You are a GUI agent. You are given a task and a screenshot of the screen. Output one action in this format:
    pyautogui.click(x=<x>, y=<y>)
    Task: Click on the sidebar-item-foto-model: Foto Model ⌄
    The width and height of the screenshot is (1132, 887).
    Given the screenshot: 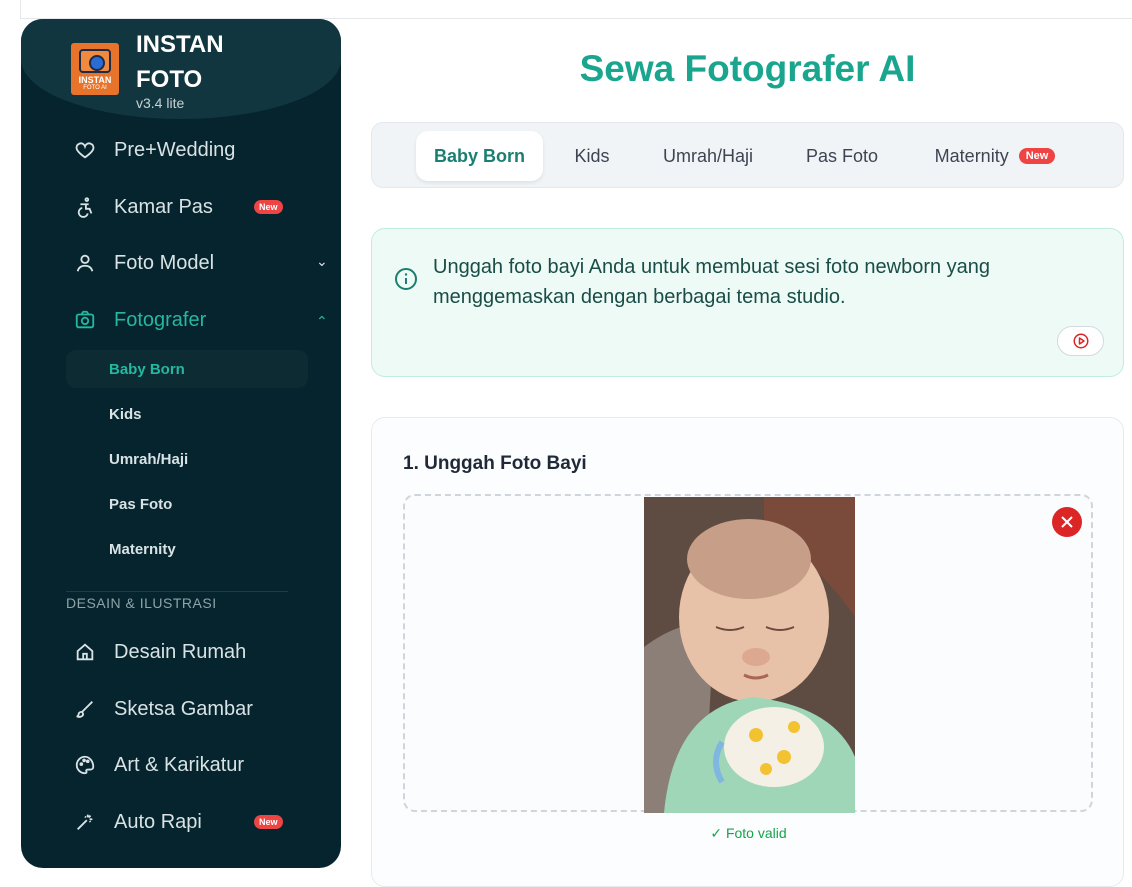 What is the action you would take?
    pyautogui.click(x=199, y=263)
    